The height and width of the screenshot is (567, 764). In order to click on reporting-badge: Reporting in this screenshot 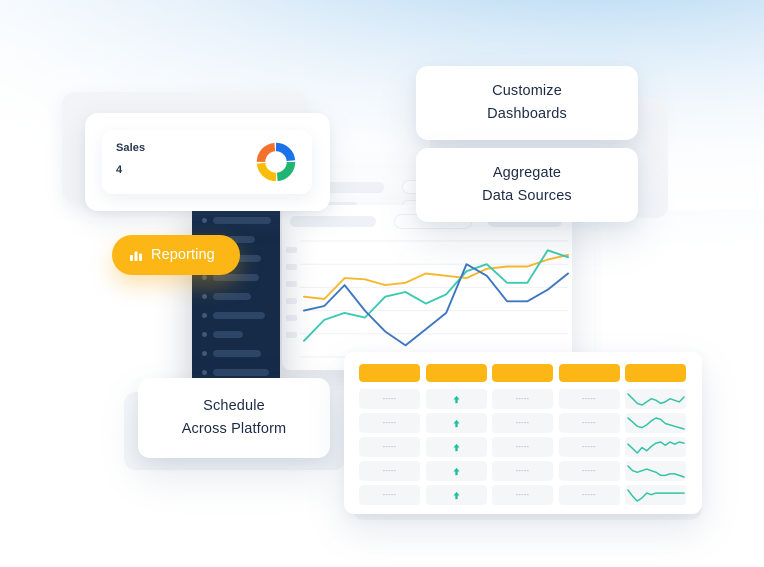, I will do `click(176, 255)`.